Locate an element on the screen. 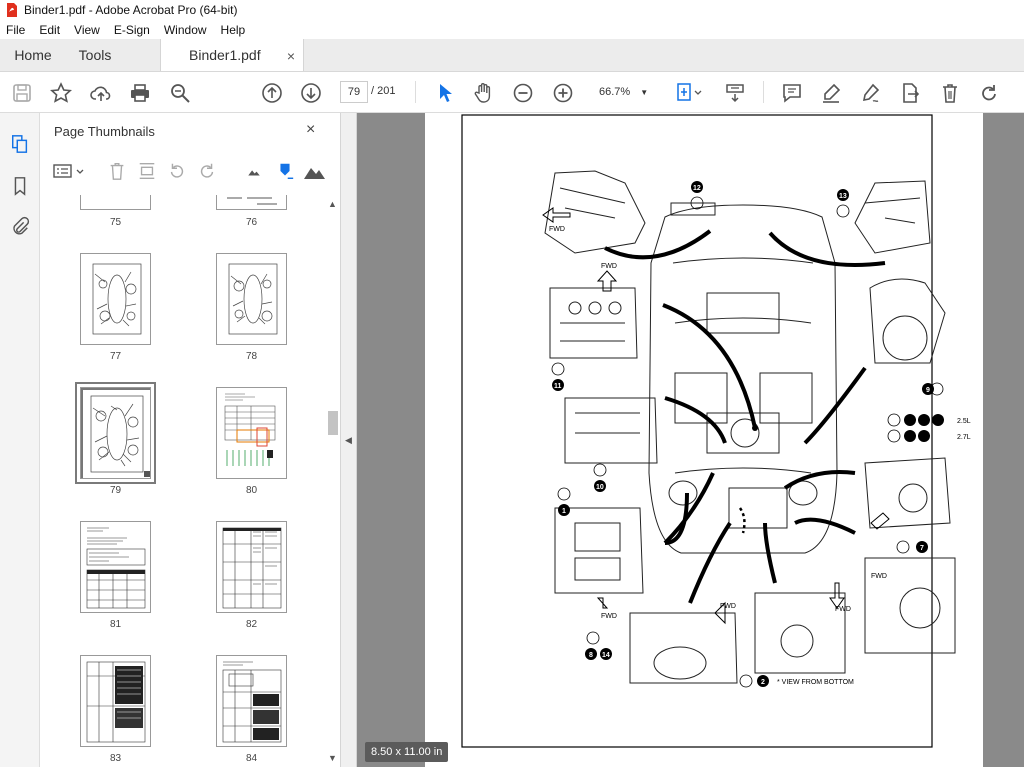 The width and height of the screenshot is (1024, 767). page-number-input: 79 is located at coordinates (354, 92).